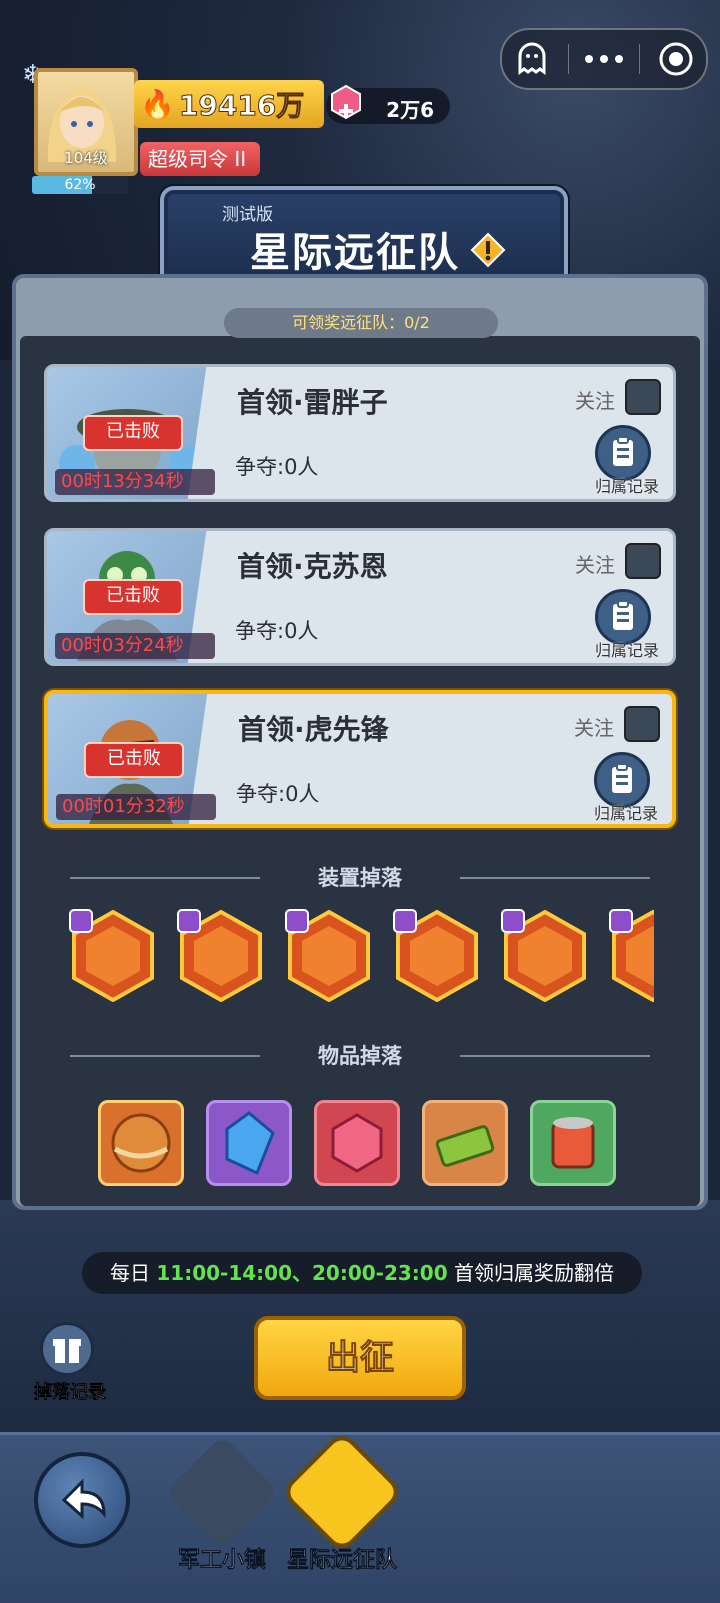  Describe the element at coordinates (410, 110) in the screenshot. I see `gem-value: 2万6` at that location.